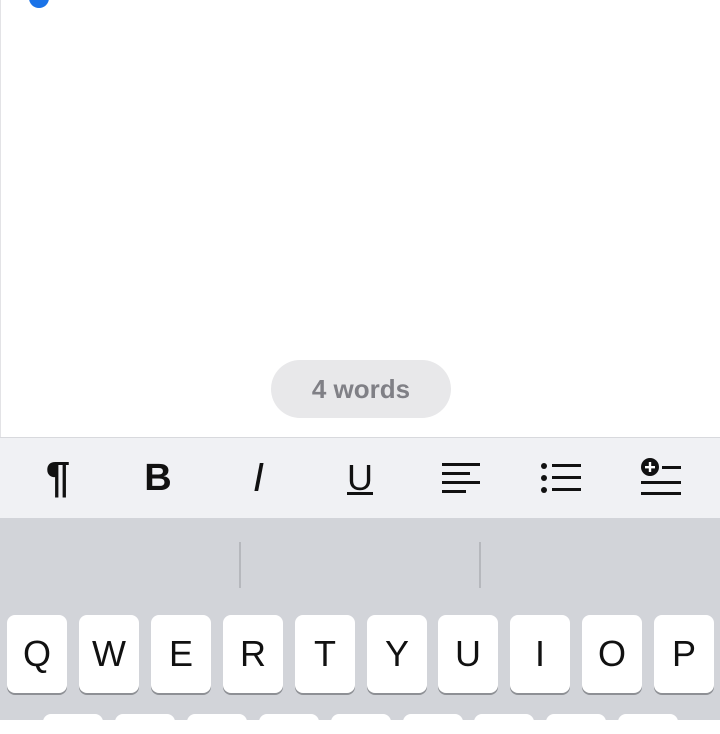  I want to click on key-q: Q, so click(37, 654).